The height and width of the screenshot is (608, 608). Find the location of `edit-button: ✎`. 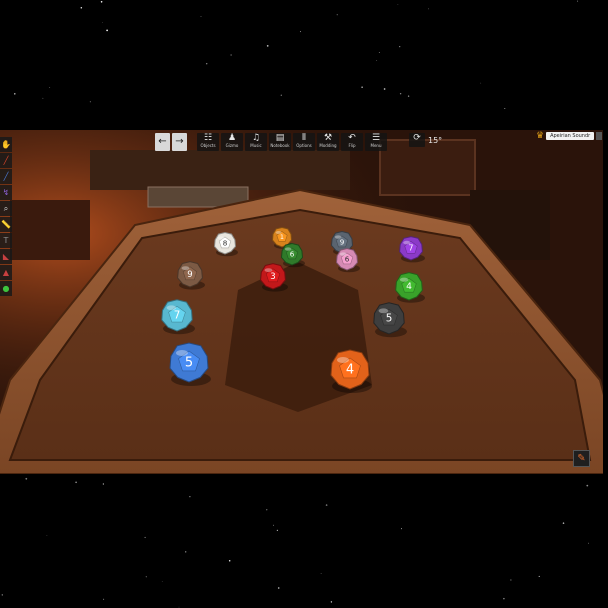

edit-button: ✎ is located at coordinates (581, 458).